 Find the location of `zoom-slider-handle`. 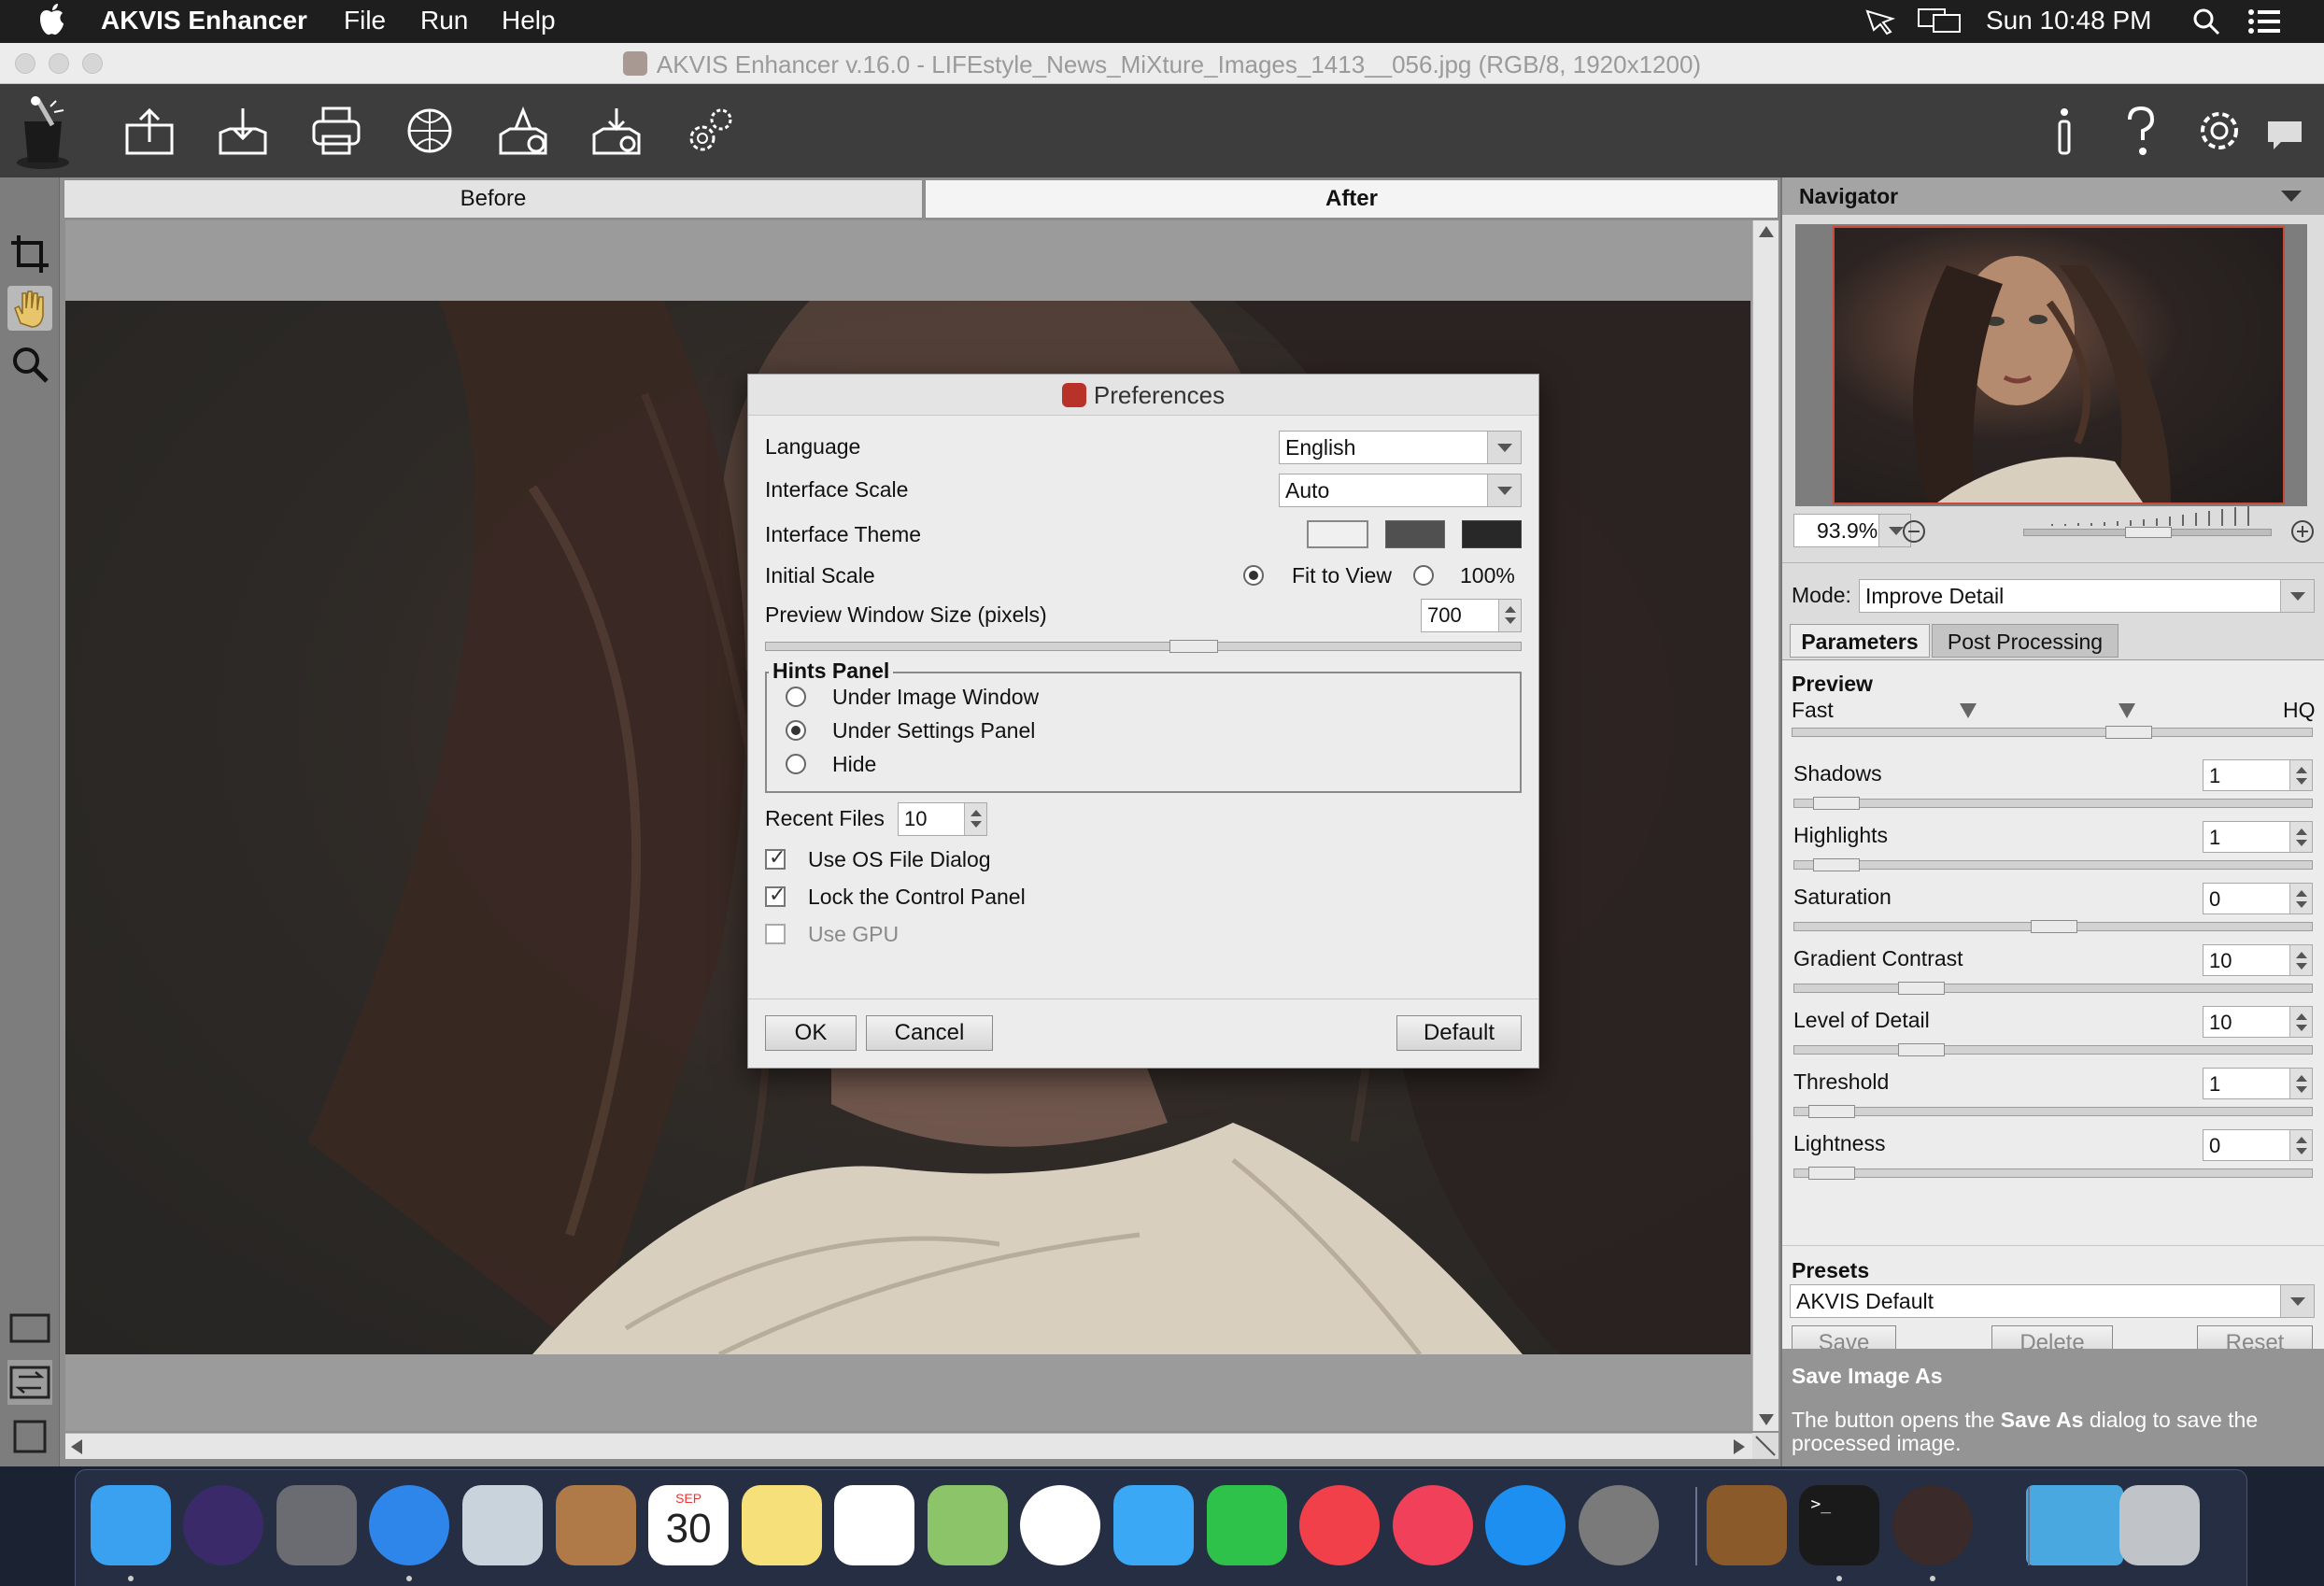

zoom-slider-handle is located at coordinates (2148, 532).